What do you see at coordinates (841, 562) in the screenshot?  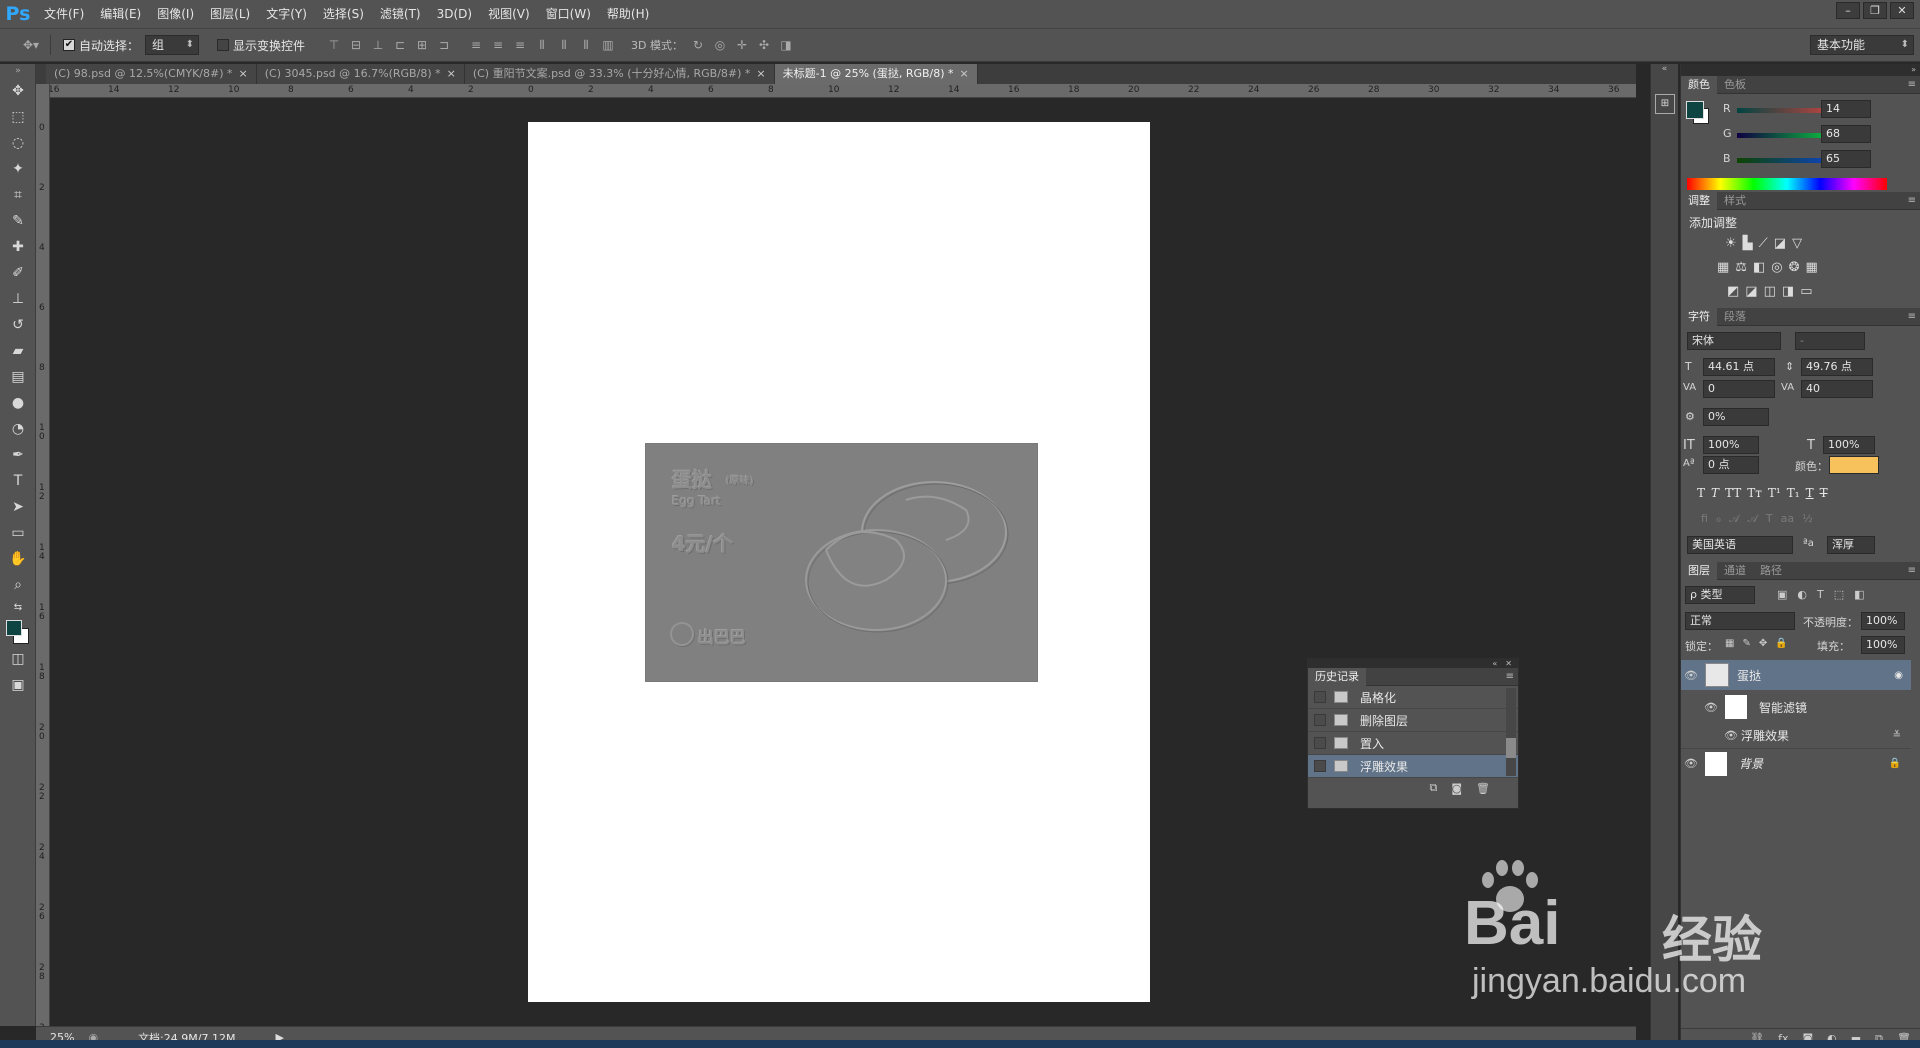 I see `embossed-layer: 蛋挞 (原味) Egg Tart 4元/个 出巴巴` at bounding box center [841, 562].